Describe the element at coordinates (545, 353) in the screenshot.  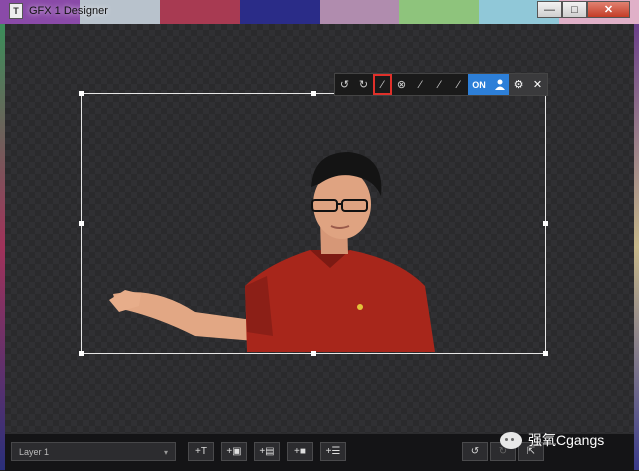
I see `resize-handle-br` at that location.